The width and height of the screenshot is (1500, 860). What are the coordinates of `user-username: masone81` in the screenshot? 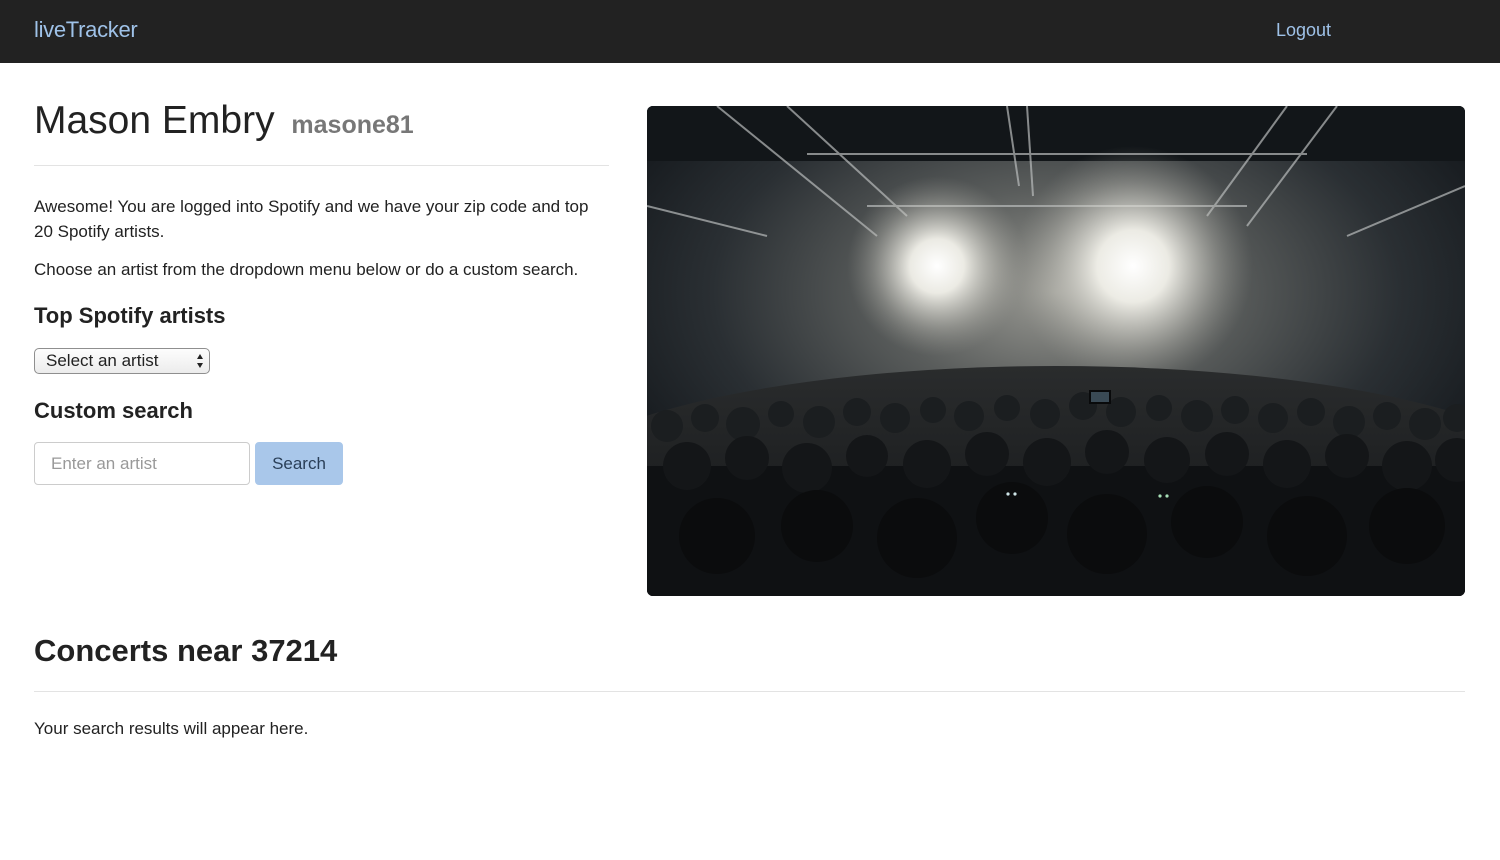 It's located at (352, 125).